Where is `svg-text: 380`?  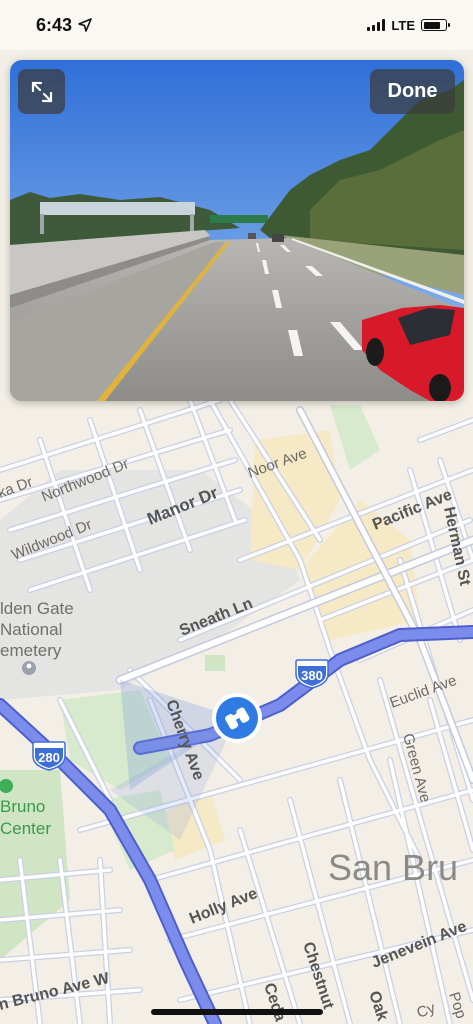 svg-text: 380 is located at coordinates (312, 675).